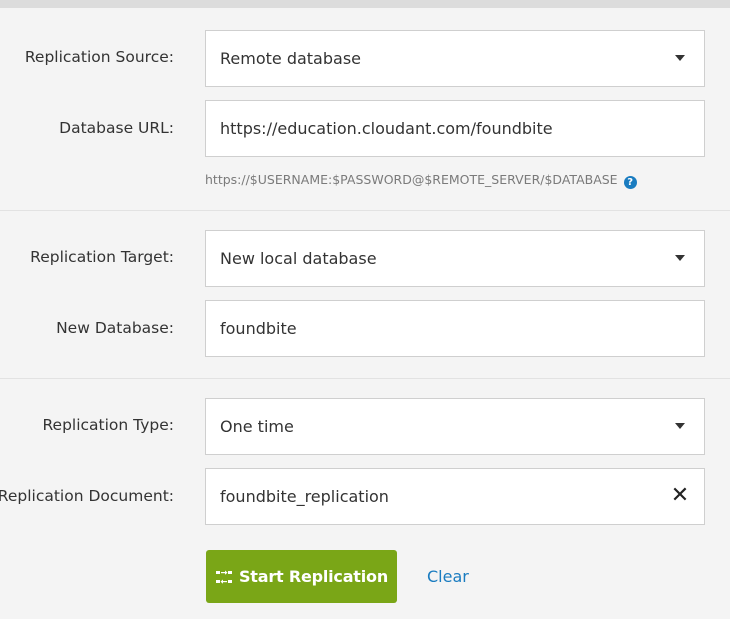  What do you see at coordinates (365, 4) in the screenshot?
I see `top-bar` at bounding box center [365, 4].